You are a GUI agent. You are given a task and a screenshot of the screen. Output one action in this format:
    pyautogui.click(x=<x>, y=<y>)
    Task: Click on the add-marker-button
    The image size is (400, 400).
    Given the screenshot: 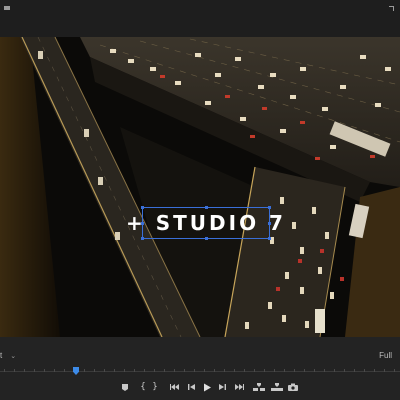 What is the action you would take?
    pyautogui.click(x=125, y=387)
    